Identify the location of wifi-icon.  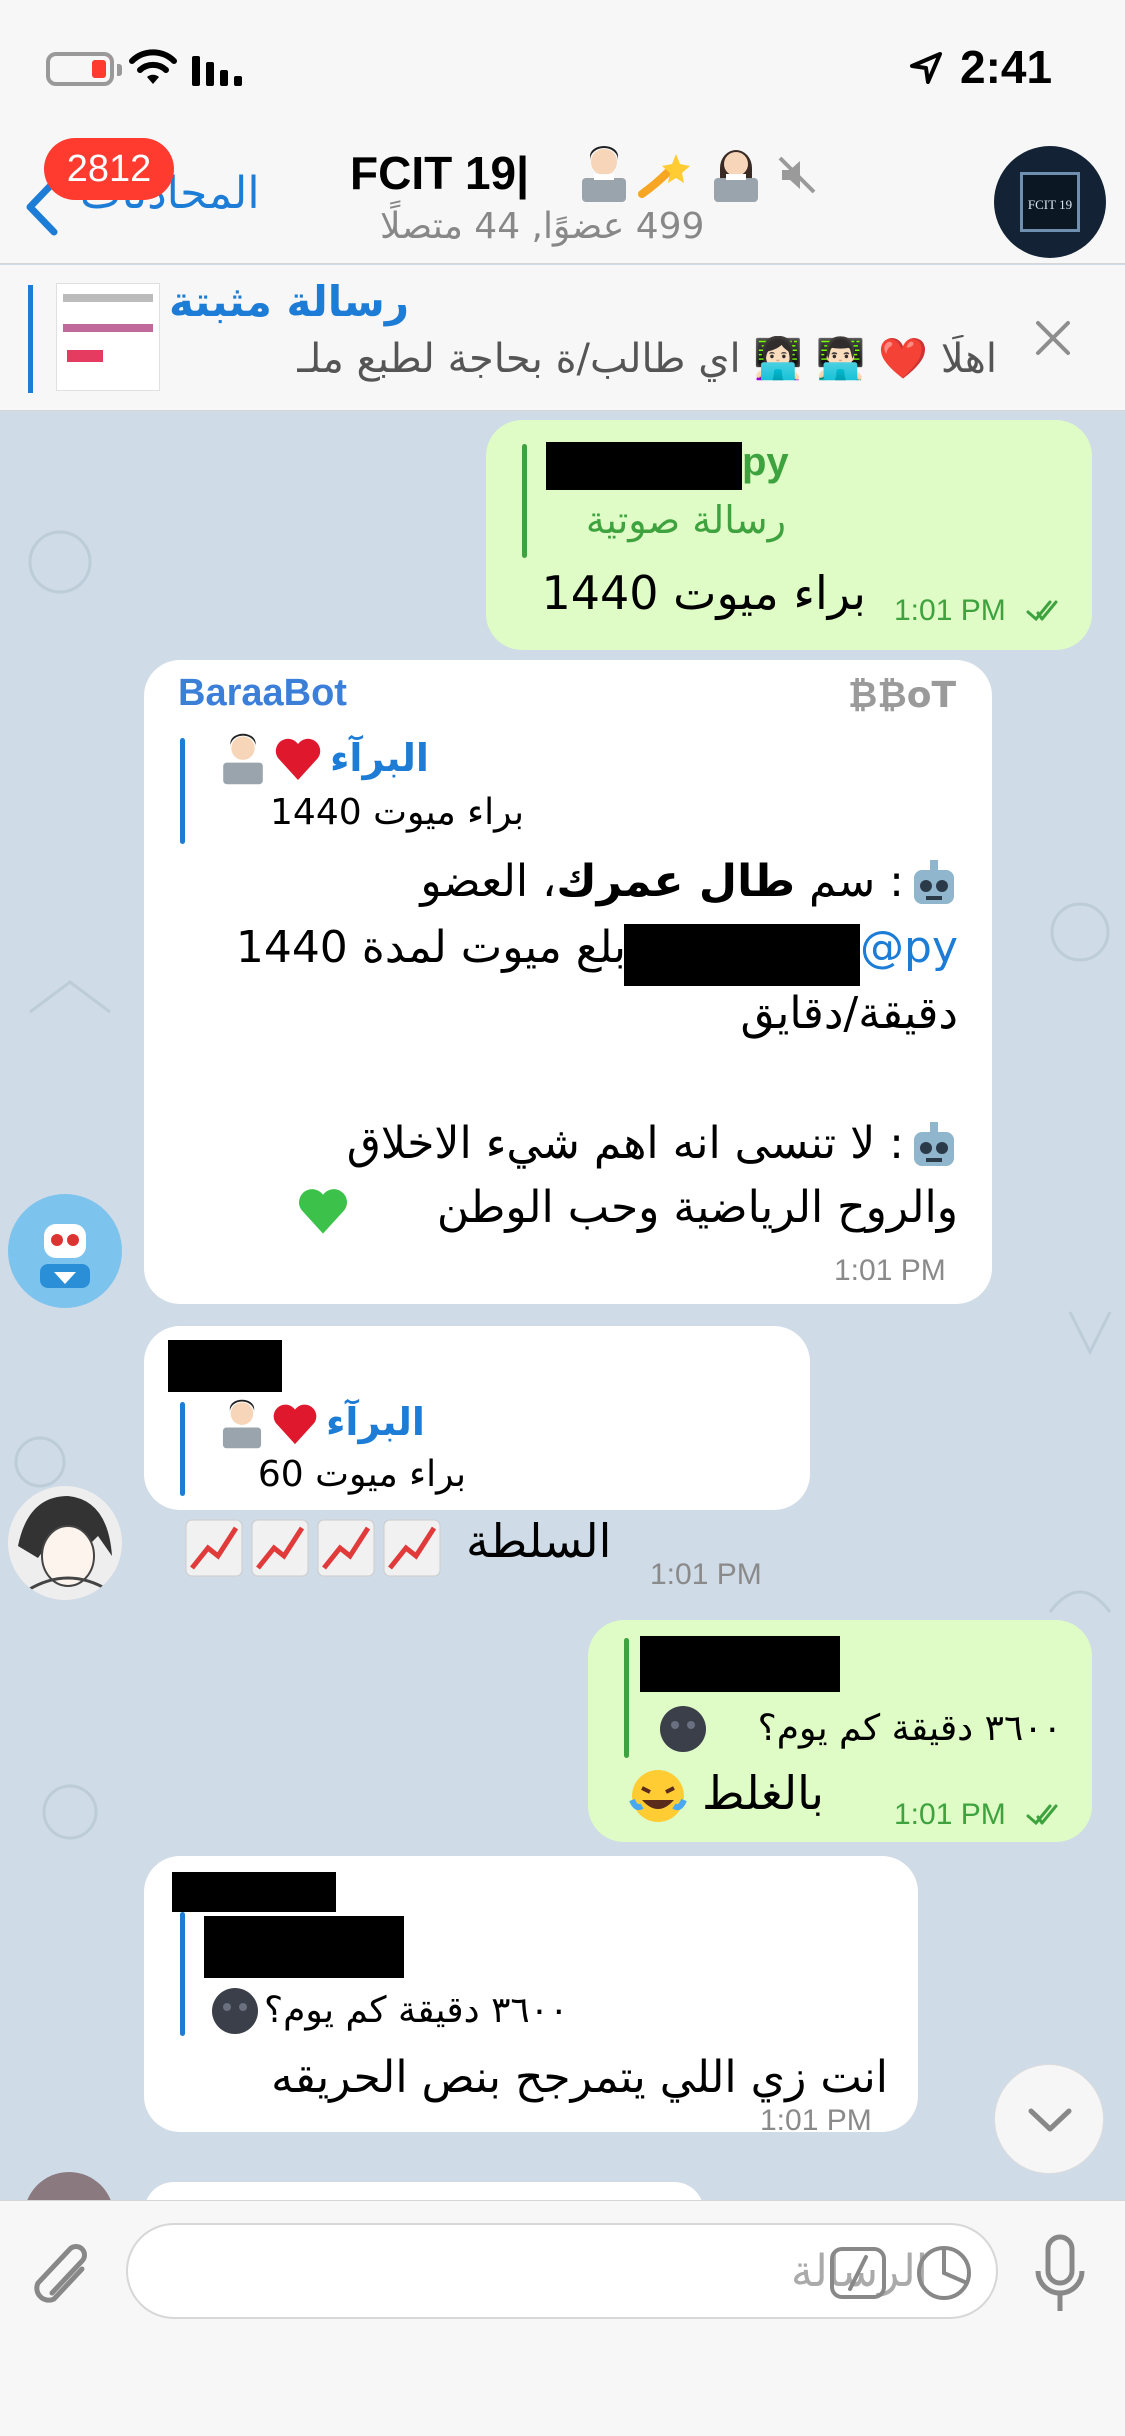
(153, 66).